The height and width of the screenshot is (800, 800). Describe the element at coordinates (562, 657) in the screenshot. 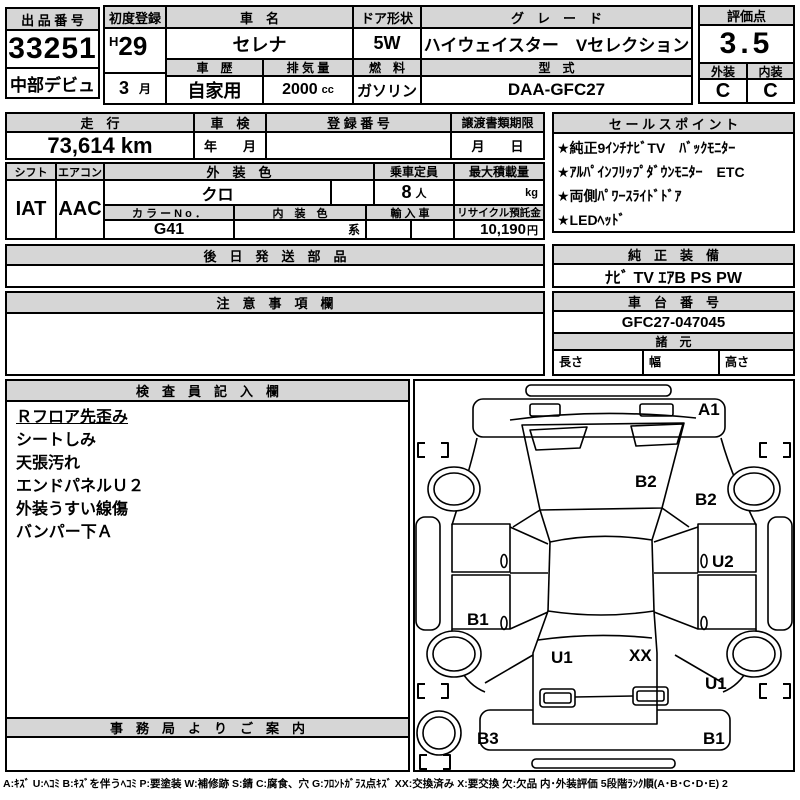

I see `damage-label-u1-tailgate: U1` at that location.